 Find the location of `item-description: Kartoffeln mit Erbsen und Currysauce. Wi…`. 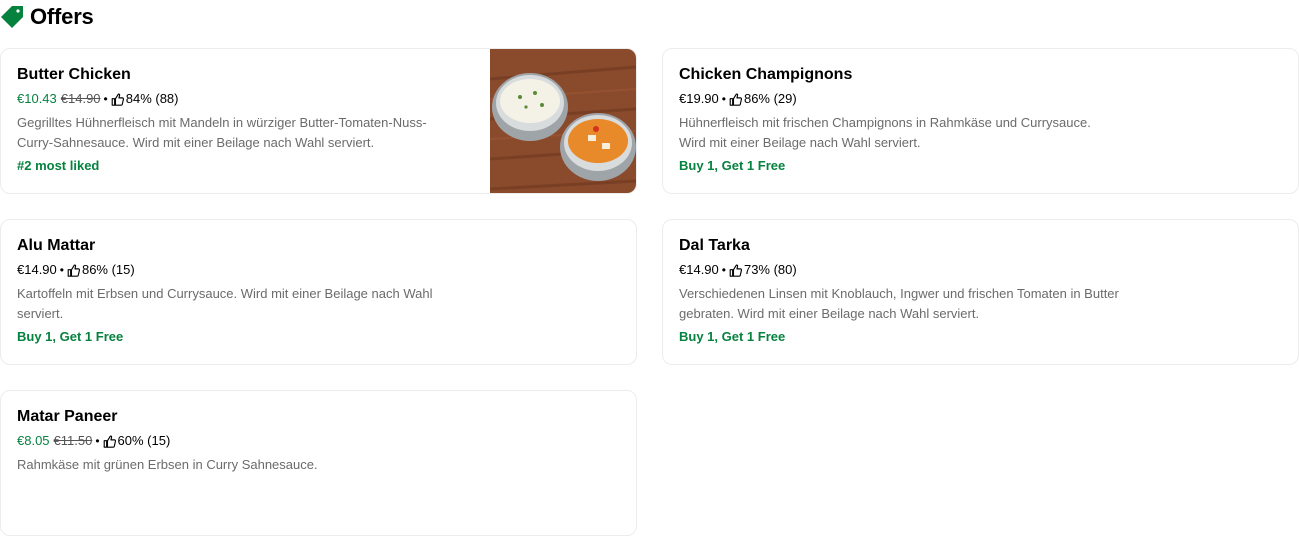

item-description: Kartoffeln mit Erbsen und Currysauce. Wi… is located at coordinates (225, 303).